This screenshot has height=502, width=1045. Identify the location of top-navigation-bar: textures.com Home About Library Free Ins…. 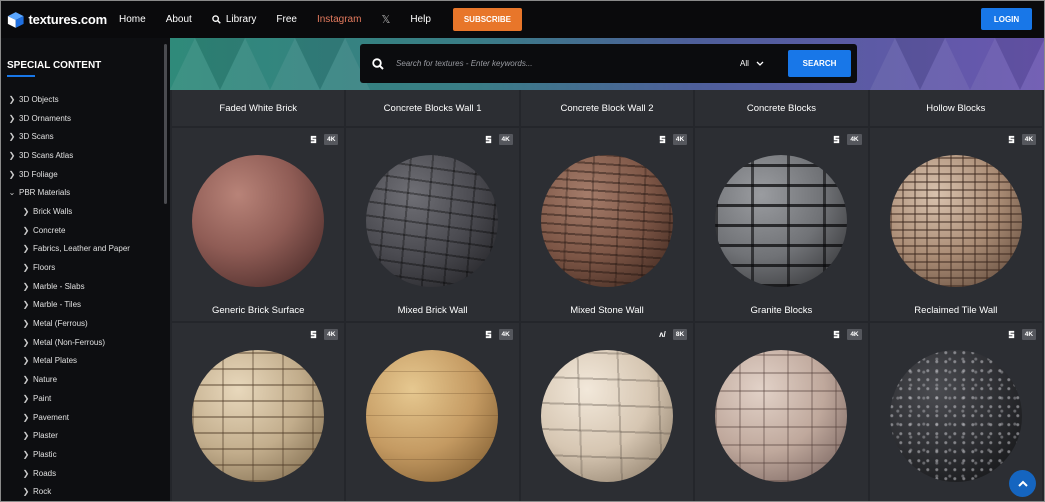
(522, 19).